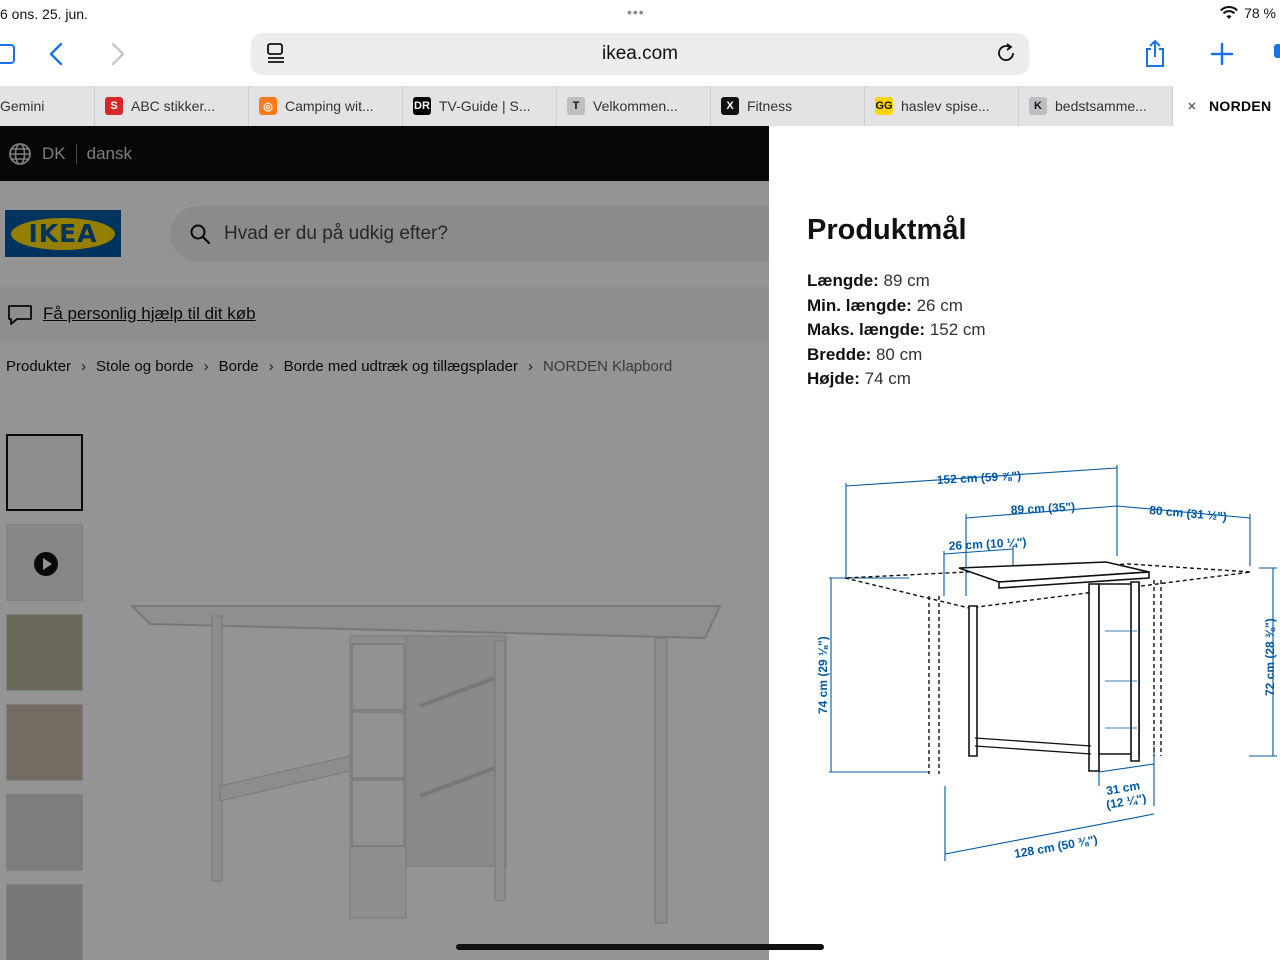 The image size is (1280, 960). What do you see at coordinates (1260, 13) in the screenshot?
I see `battery-level: 78 %` at bounding box center [1260, 13].